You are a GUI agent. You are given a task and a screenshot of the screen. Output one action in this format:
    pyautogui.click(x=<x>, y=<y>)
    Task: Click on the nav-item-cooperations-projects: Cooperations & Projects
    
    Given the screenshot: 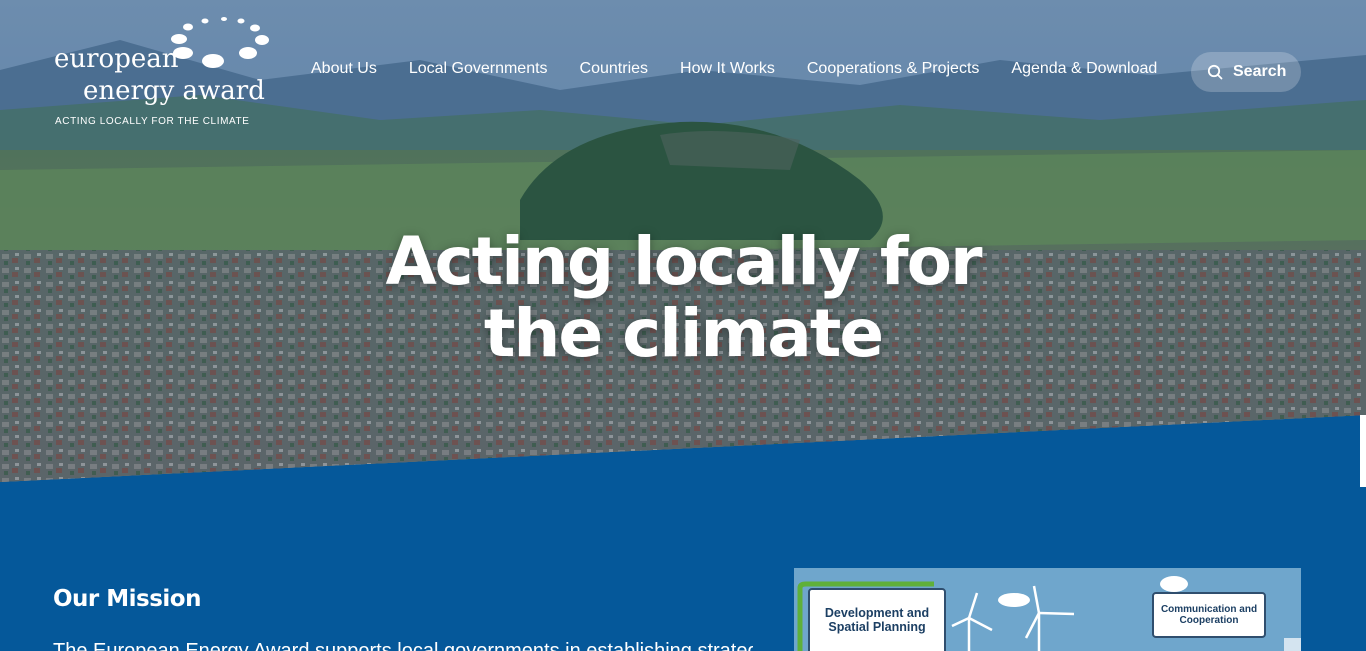 What is the action you would take?
    pyautogui.click(x=893, y=69)
    